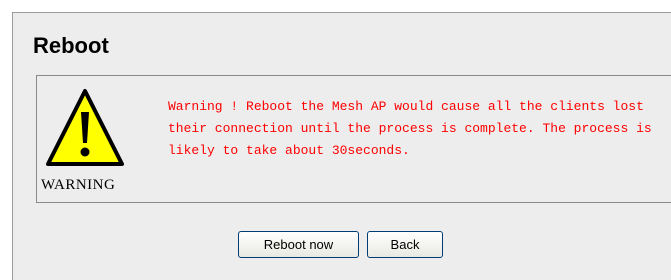  What do you see at coordinates (405, 244) in the screenshot?
I see `back-button: Back` at bounding box center [405, 244].